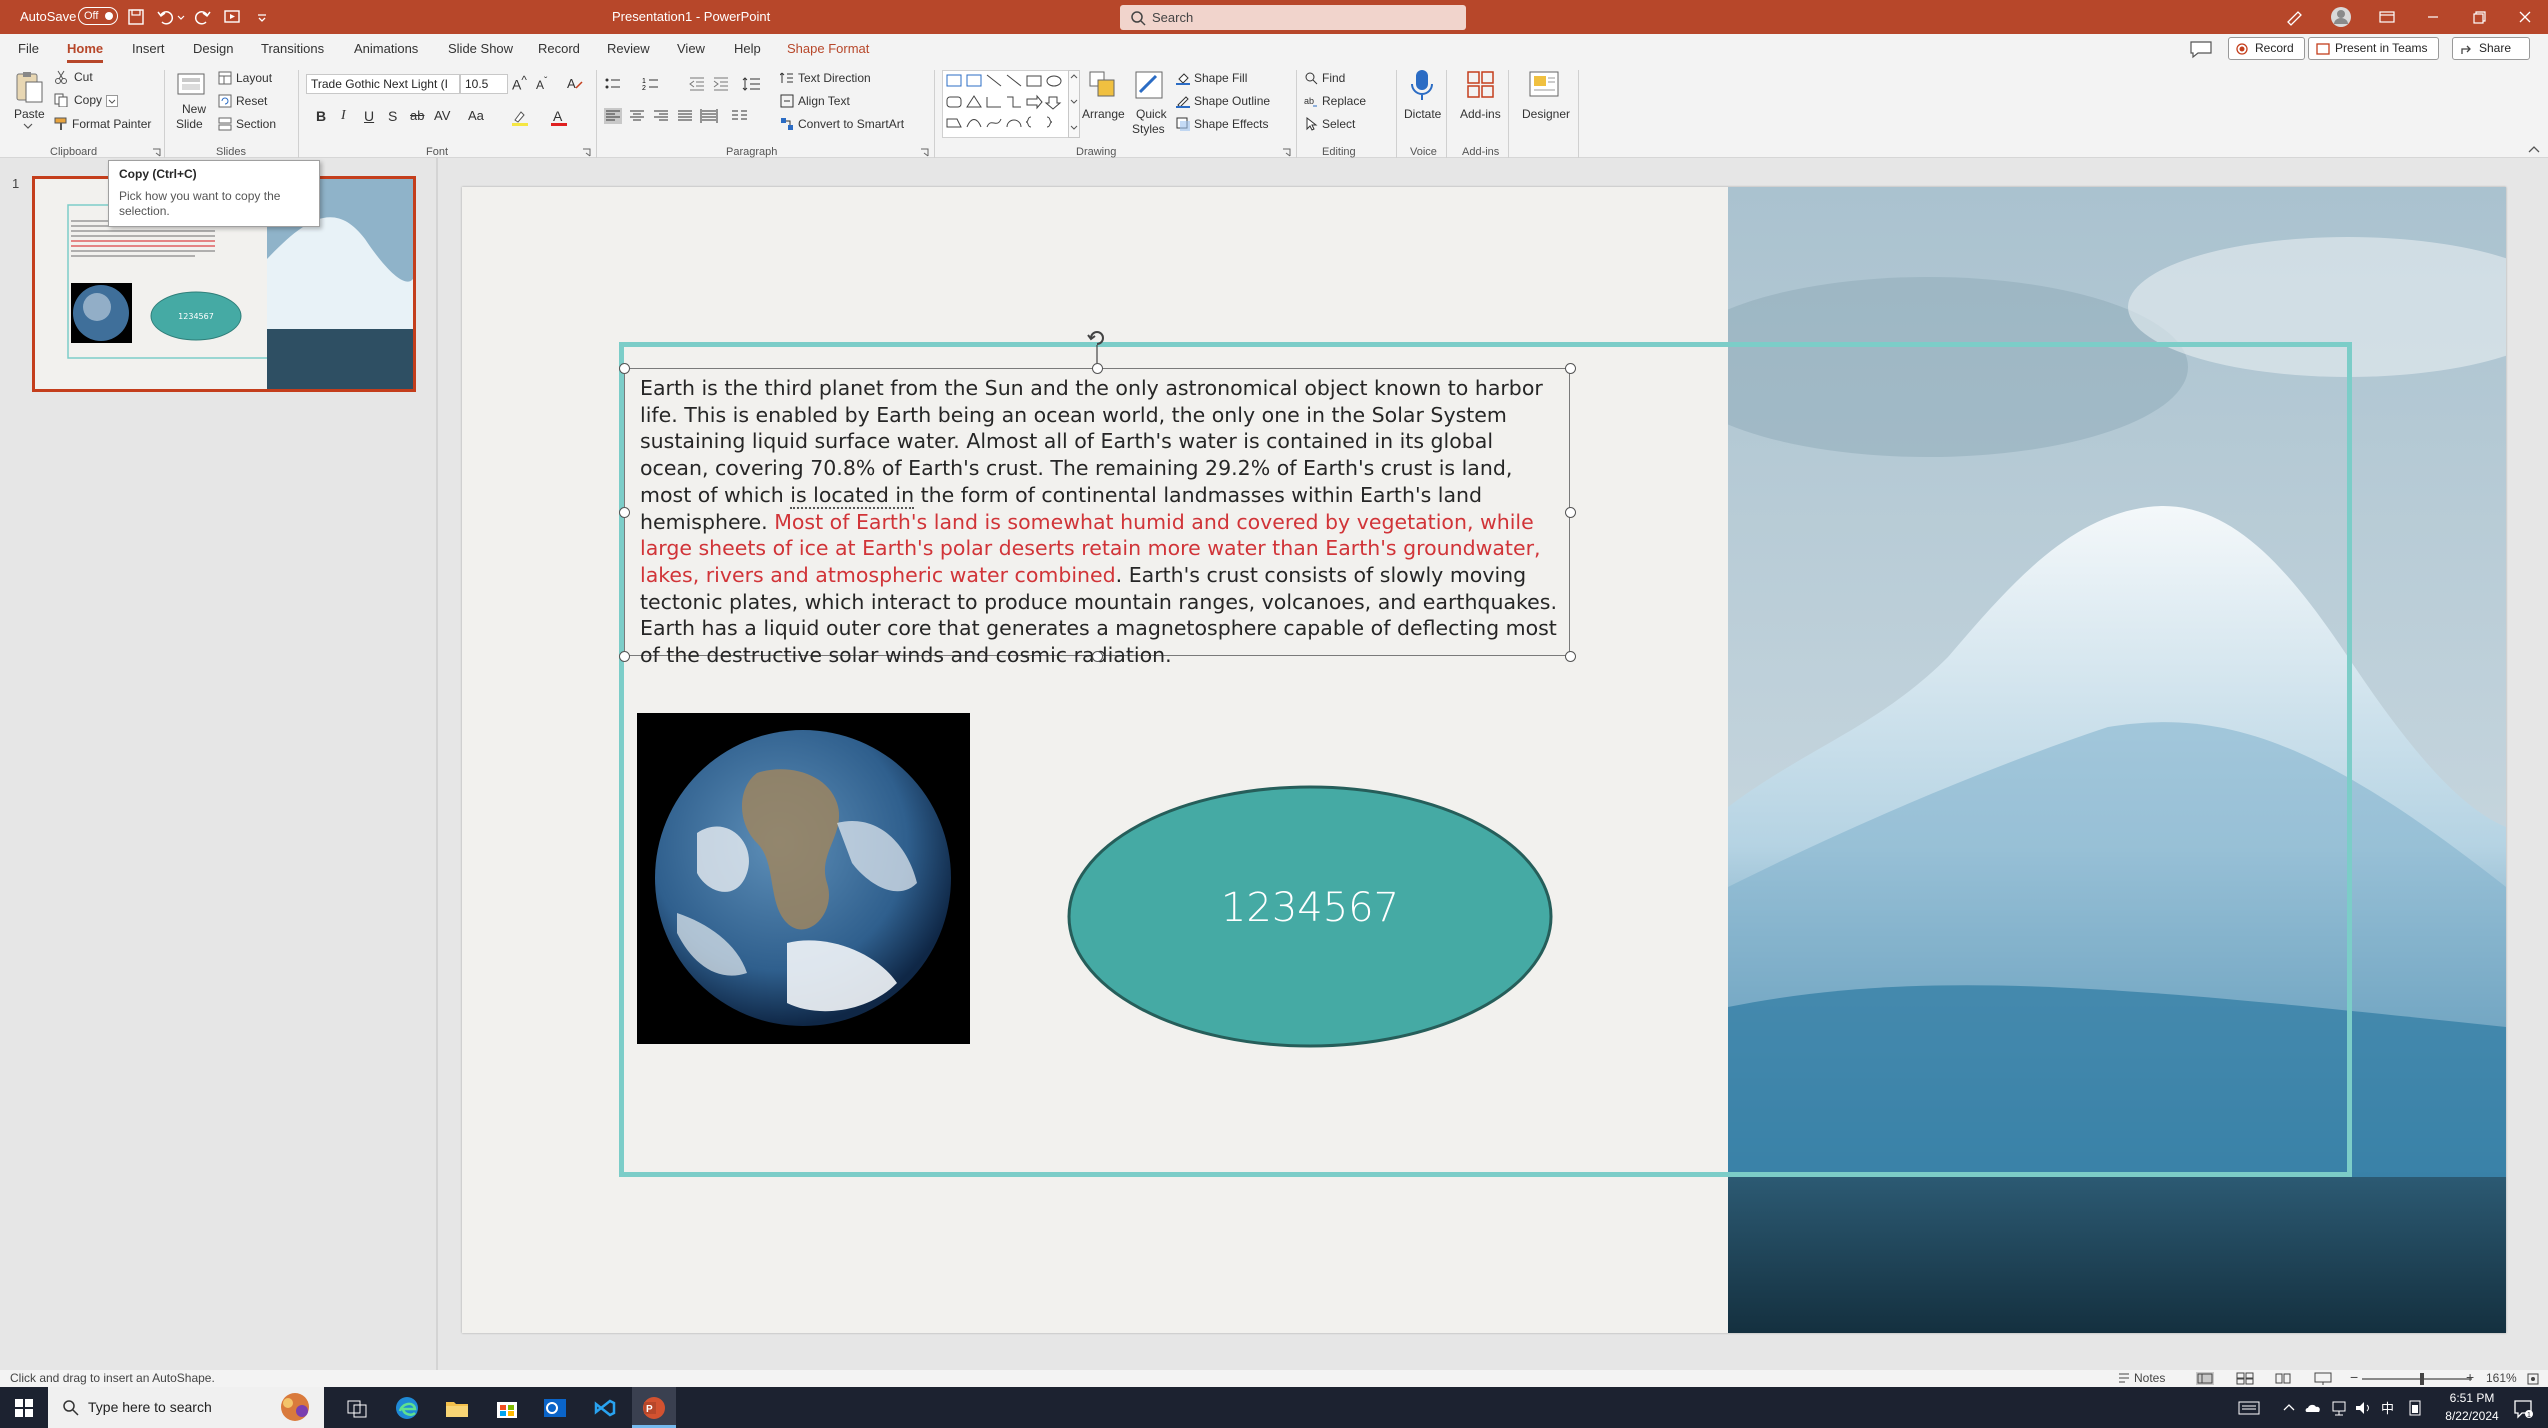  Describe the element at coordinates (1422, 85) in the screenshot. I see `dictate-button` at that location.